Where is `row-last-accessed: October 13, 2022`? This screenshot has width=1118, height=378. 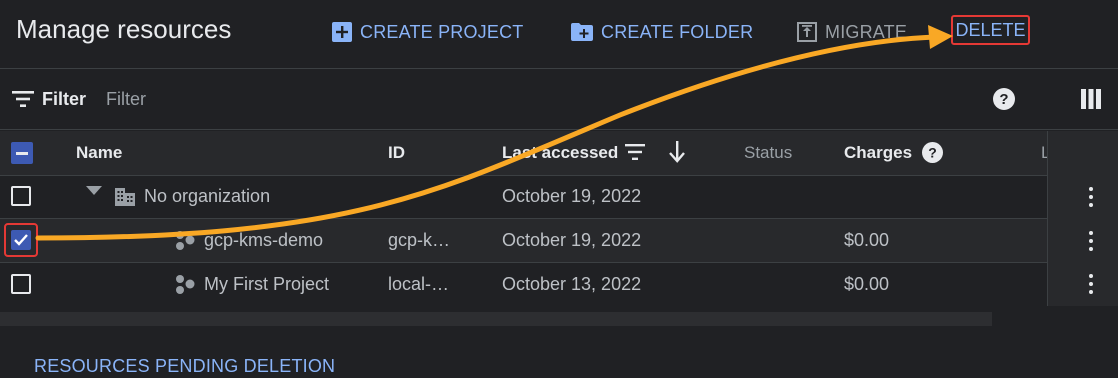
row-last-accessed: October 13, 2022 is located at coordinates (572, 284).